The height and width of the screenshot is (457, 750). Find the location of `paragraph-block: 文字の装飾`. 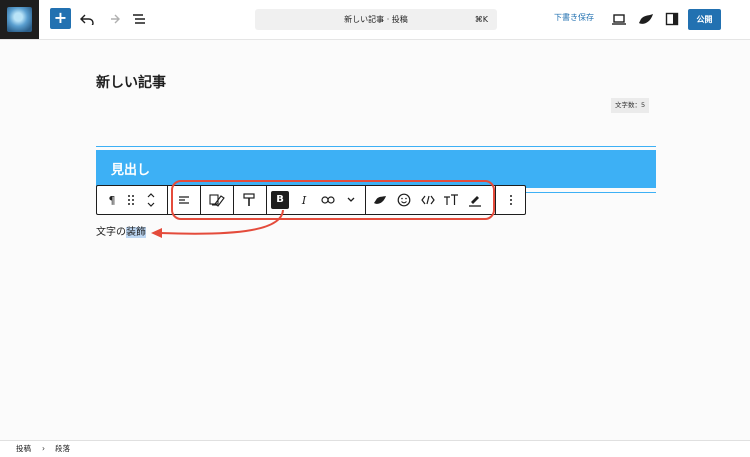

paragraph-block: 文字の装飾 is located at coordinates (121, 232).